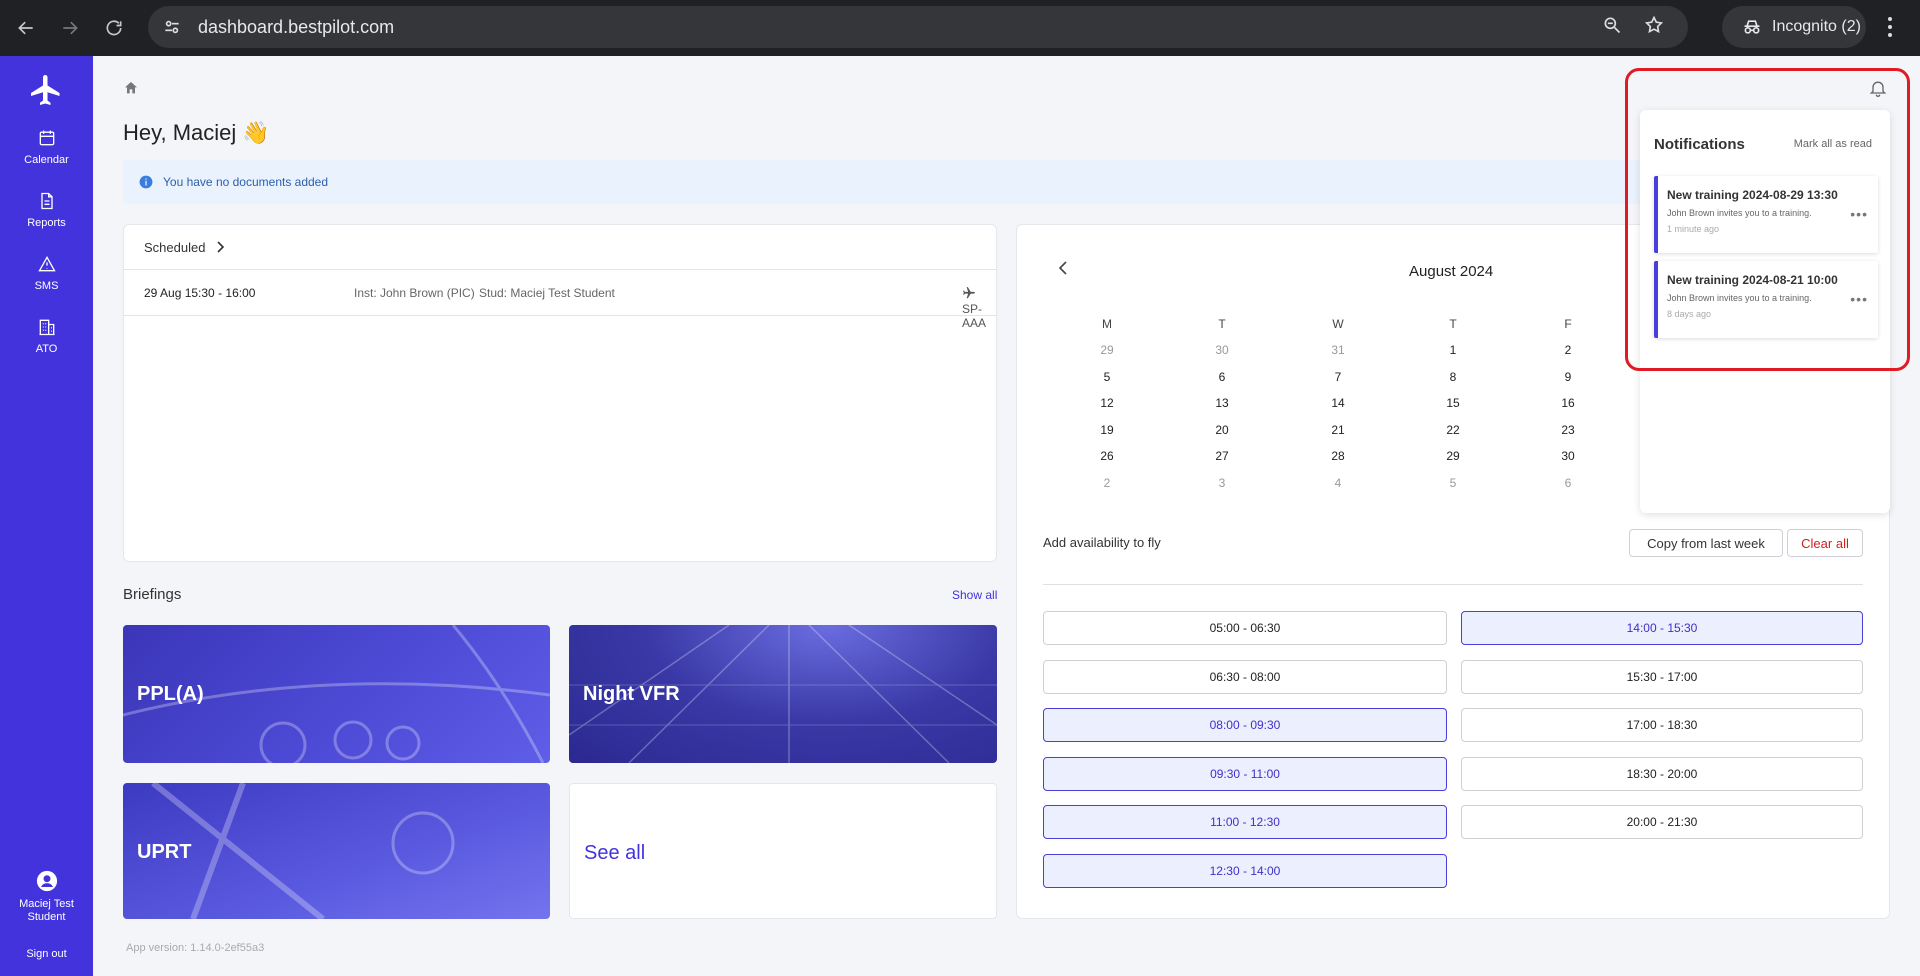  I want to click on bookmark-star-icon, so click(1654, 27).